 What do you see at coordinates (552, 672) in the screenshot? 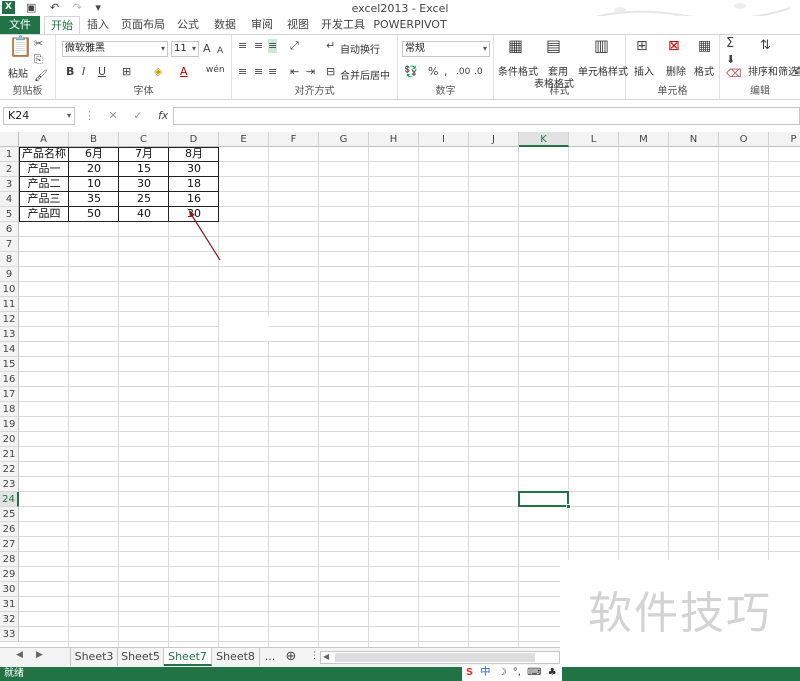
I see `skin-icon: ♣` at bounding box center [552, 672].